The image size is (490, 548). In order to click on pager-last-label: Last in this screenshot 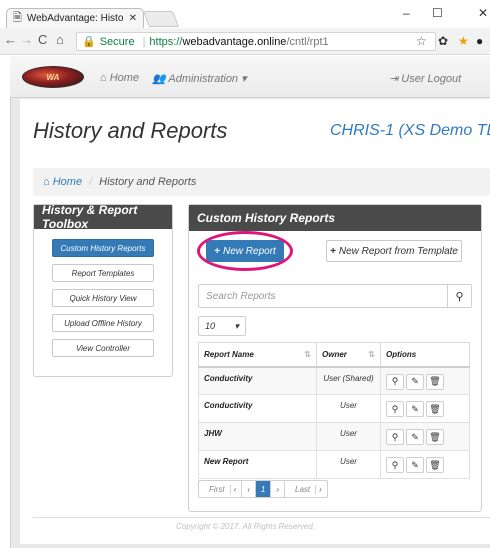, I will do `click(303, 489)`.